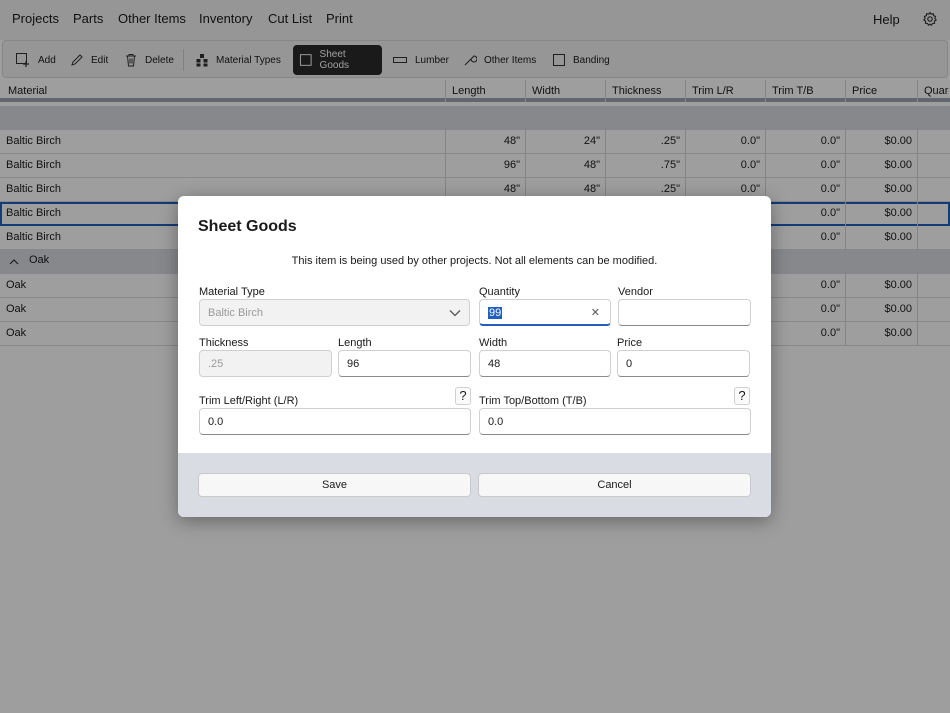  Describe the element at coordinates (499, 292) in the screenshot. I see `quantity-label: Quantity` at that location.